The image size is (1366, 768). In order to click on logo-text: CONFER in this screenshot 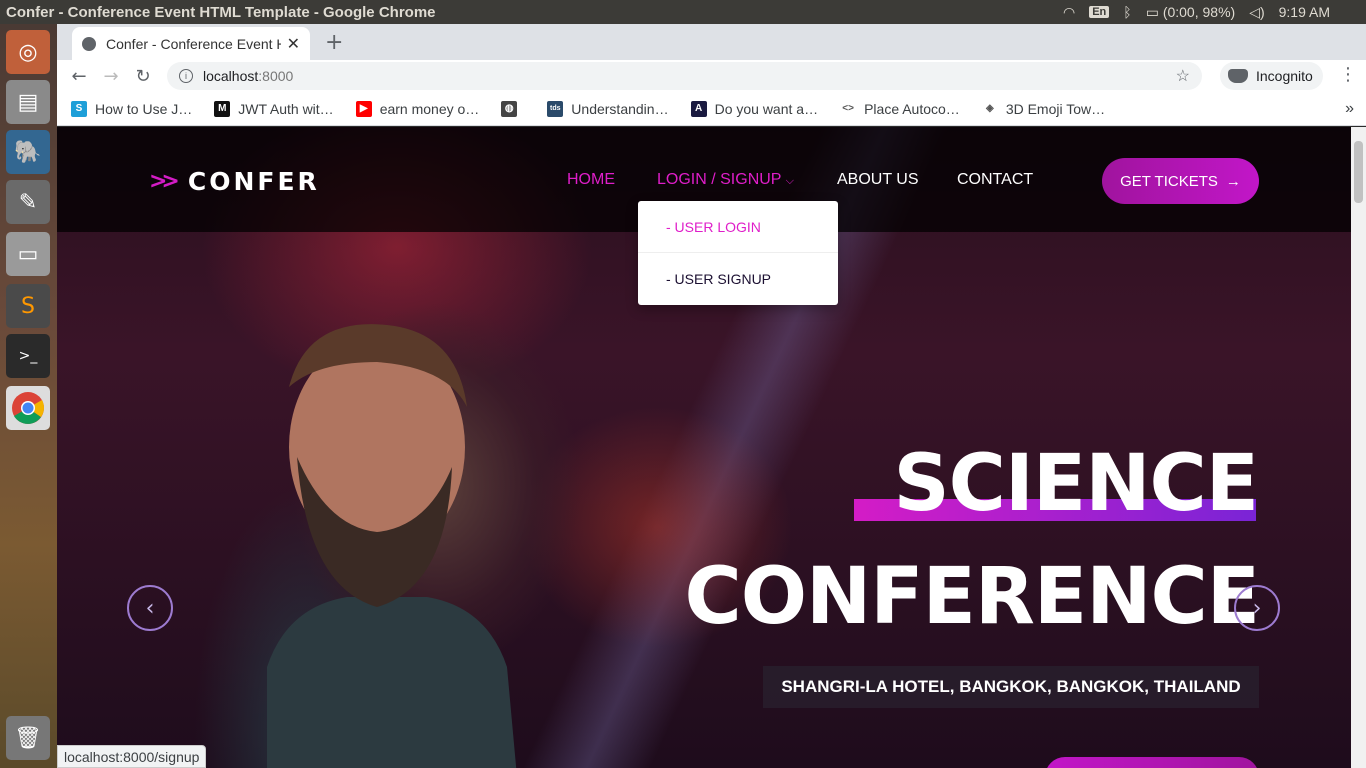, I will do `click(253, 181)`.